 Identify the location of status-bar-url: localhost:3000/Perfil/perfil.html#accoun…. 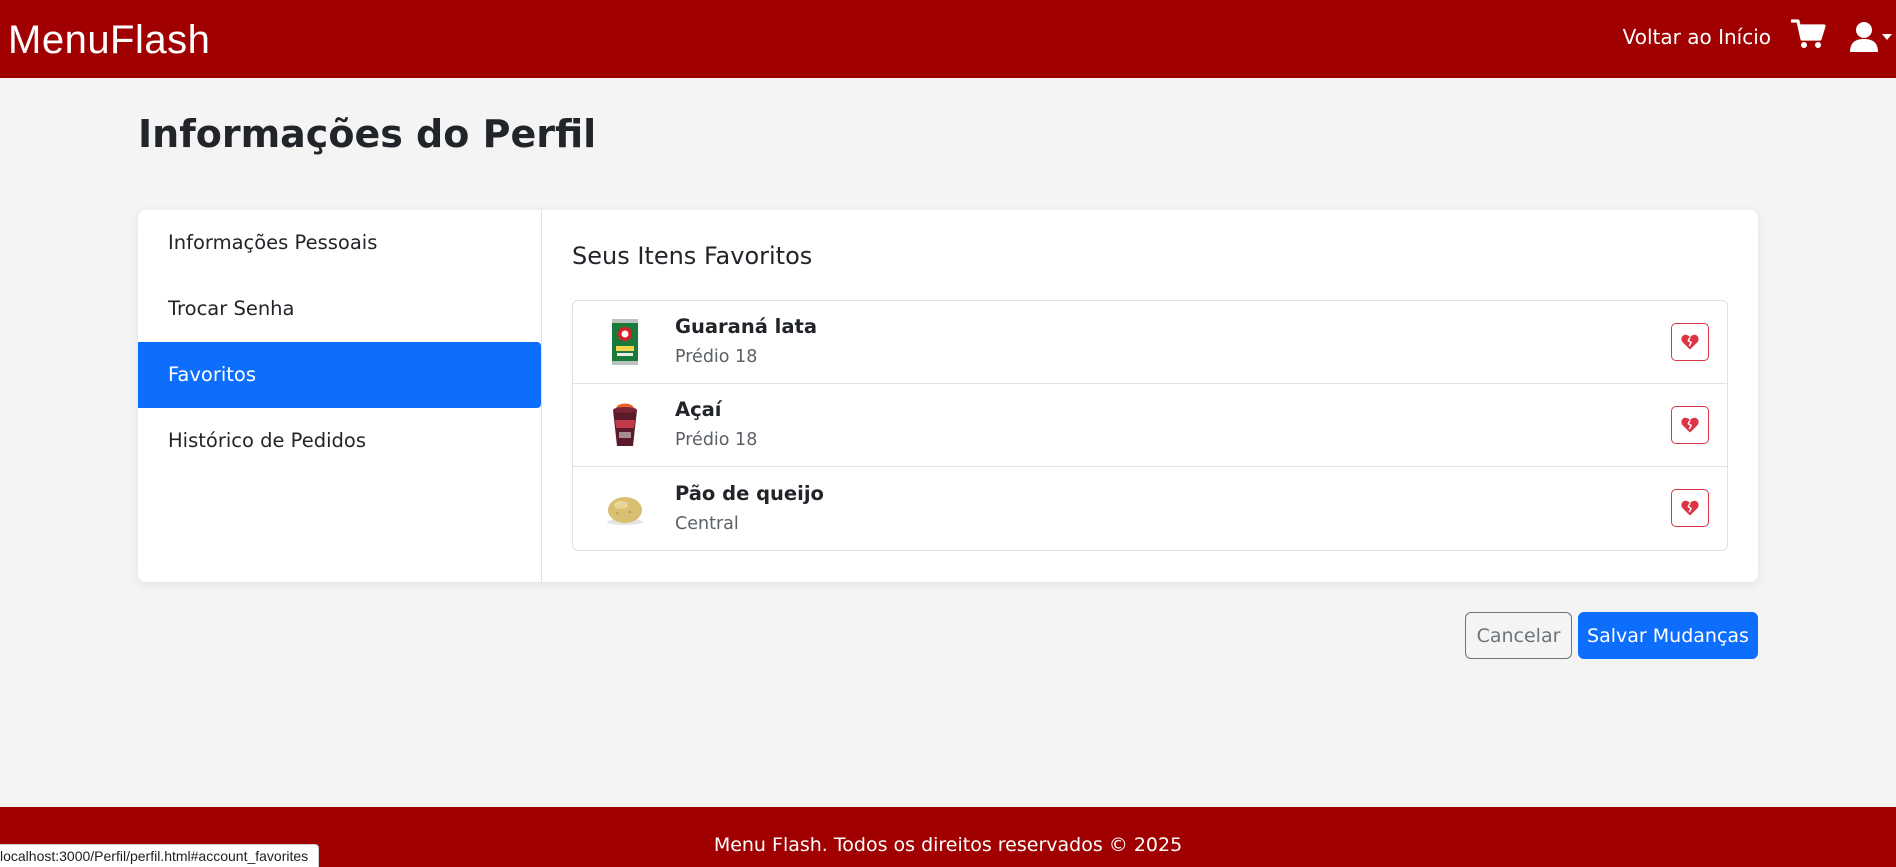
(160, 855).